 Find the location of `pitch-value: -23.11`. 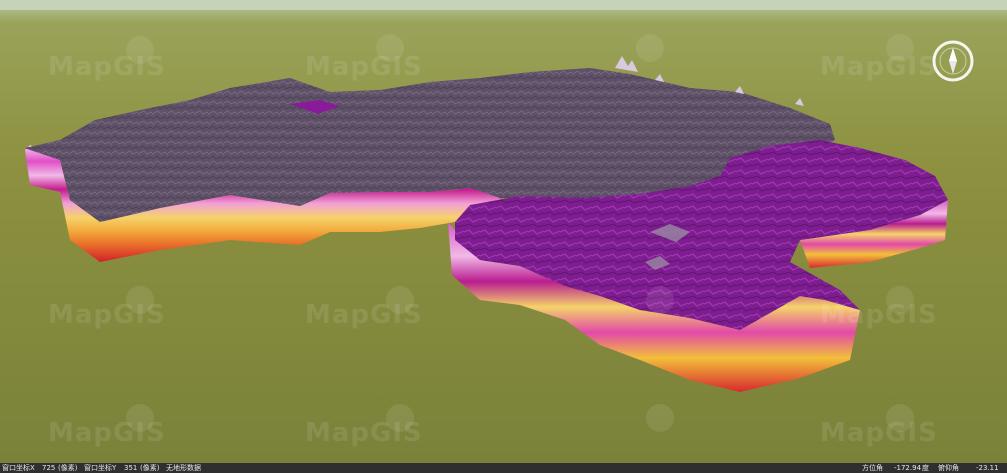

pitch-value: -23.11 is located at coordinates (987, 468).